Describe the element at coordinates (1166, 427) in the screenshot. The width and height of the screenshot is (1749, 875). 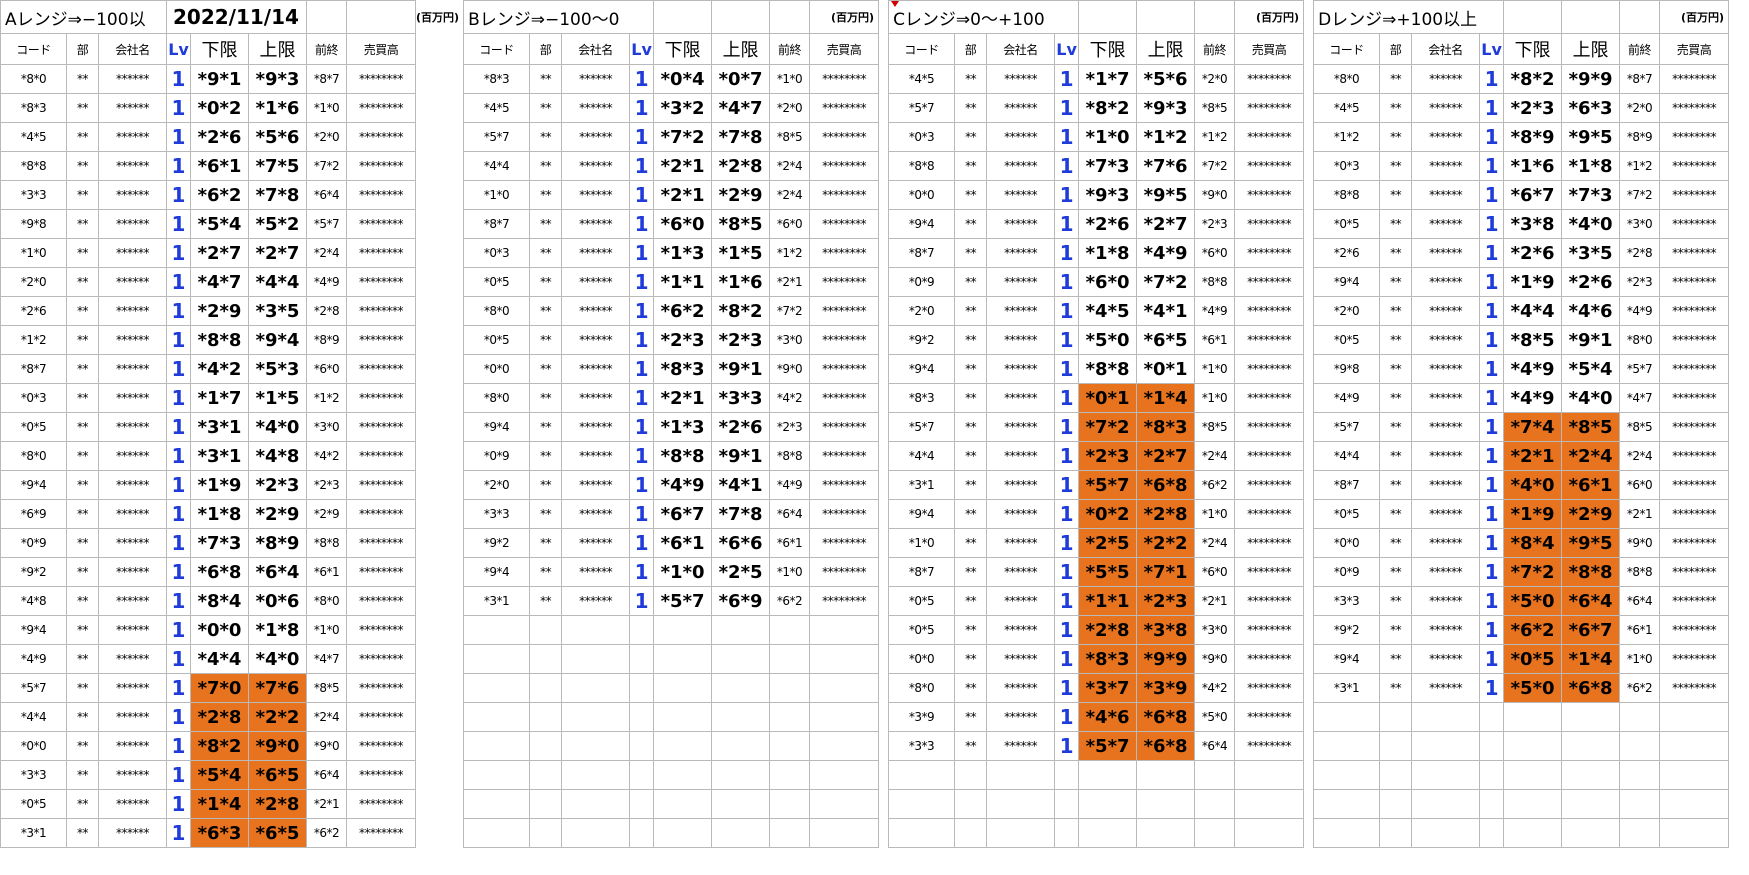
I see `upper-limit: *8*3` at that location.